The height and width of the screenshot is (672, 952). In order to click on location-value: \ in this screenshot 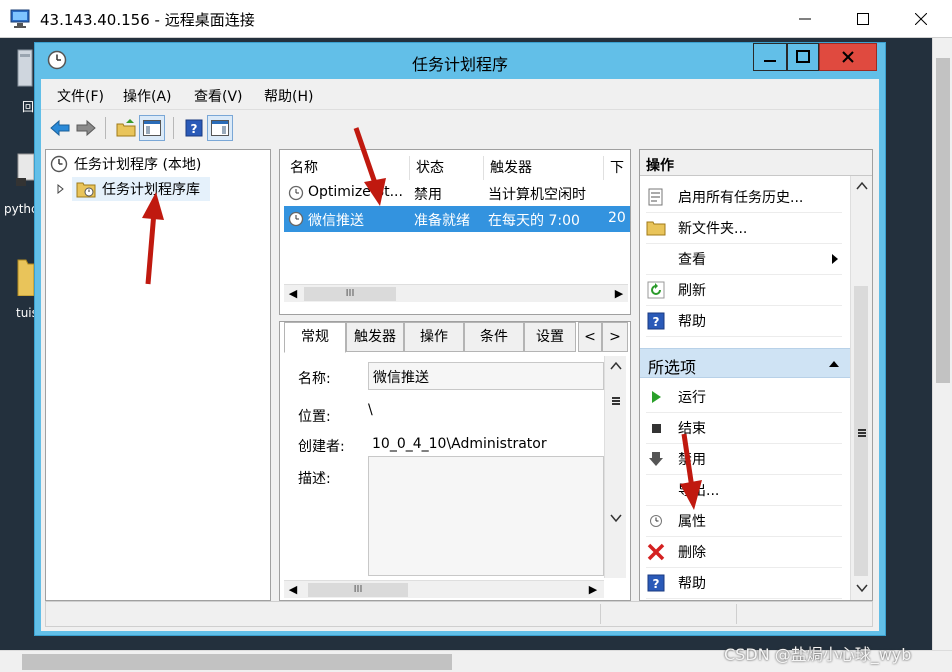, I will do `click(370, 410)`.